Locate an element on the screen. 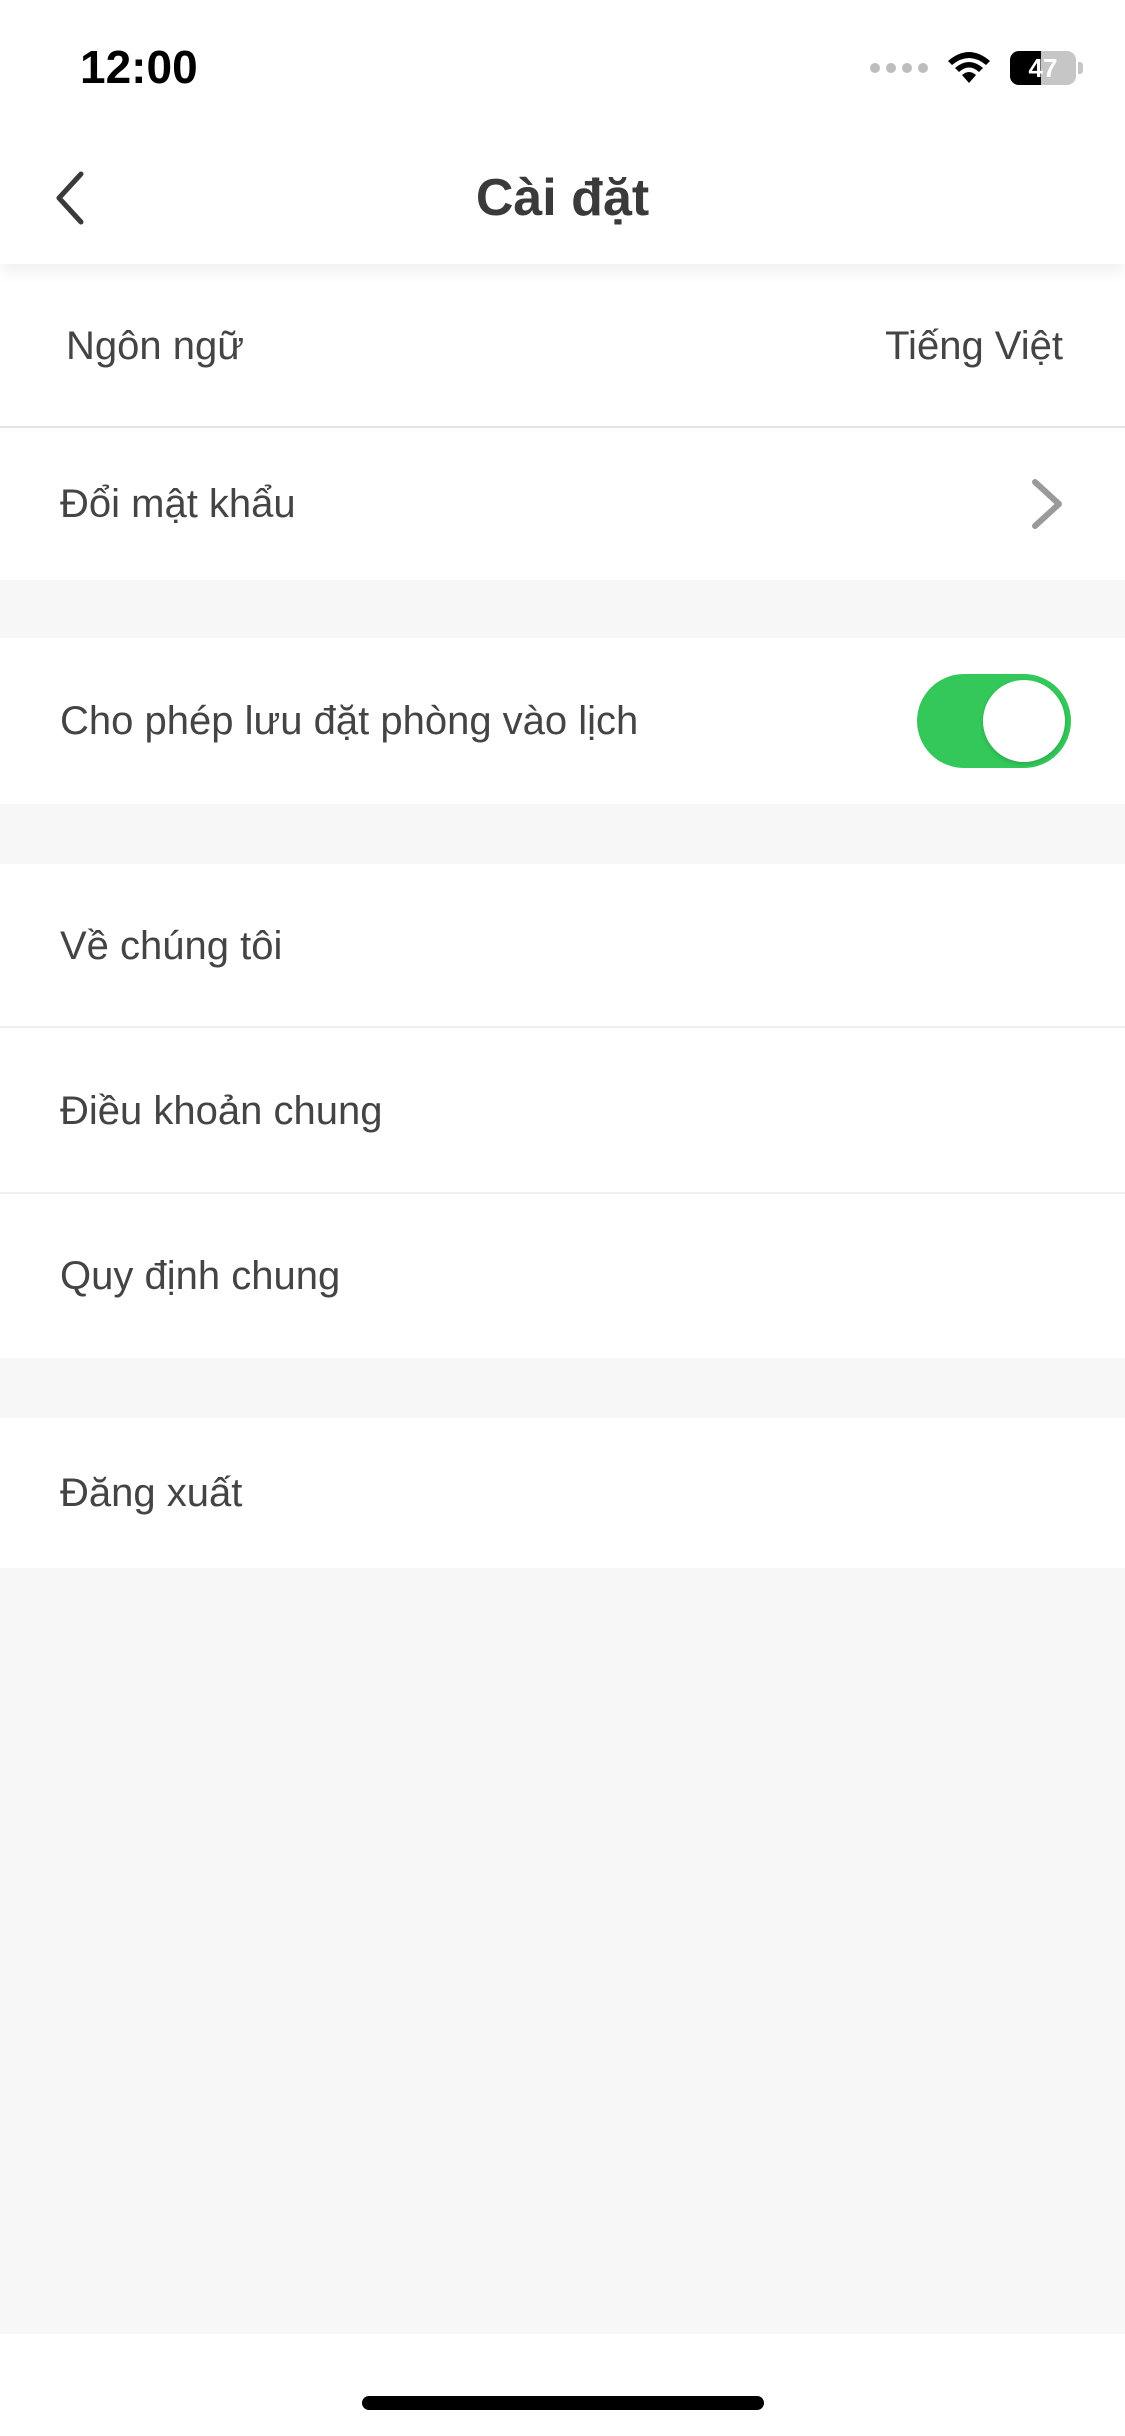 The height and width of the screenshot is (2436, 1125). logout-row: Đăng xuất is located at coordinates (562, 1493).